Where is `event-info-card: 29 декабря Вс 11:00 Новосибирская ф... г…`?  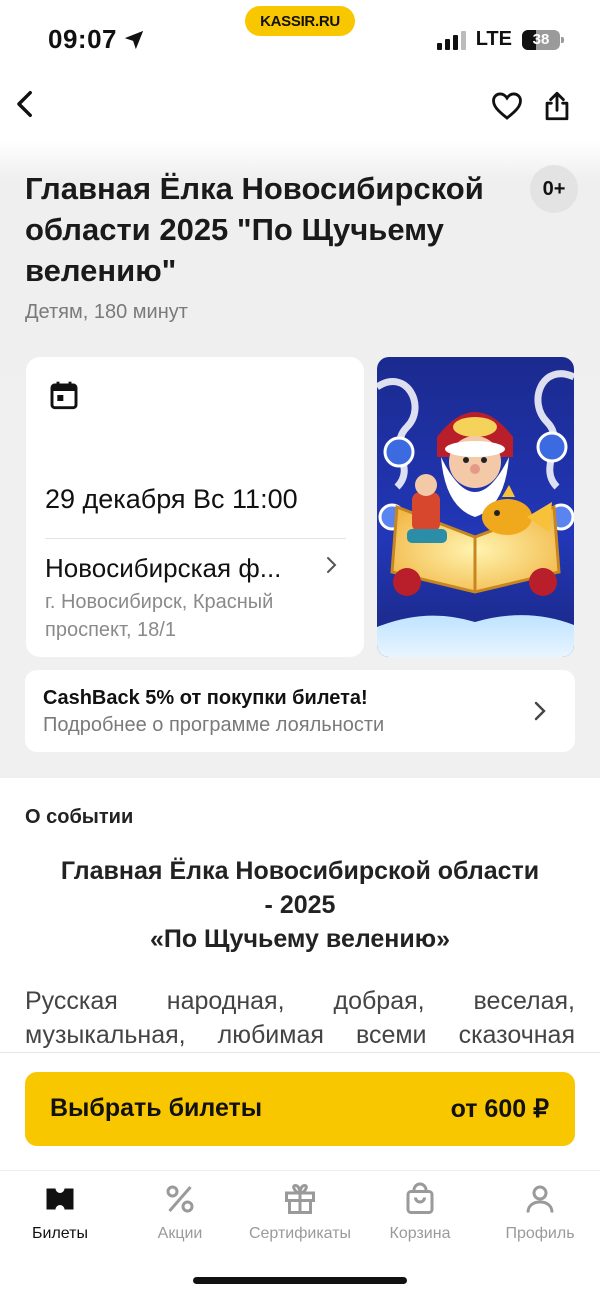
event-info-card: 29 декабря Вс 11:00 Новосибирская ф... г… is located at coordinates (195, 507).